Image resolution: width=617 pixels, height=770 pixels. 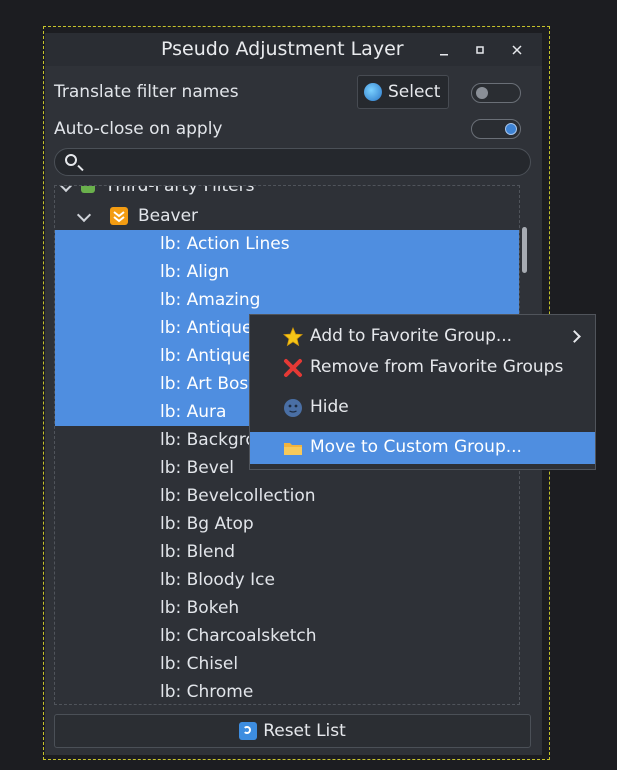 What do you see at coordinates (437, 367) in the screenshot?
I see `menu-item-label: Remove from Favorite Groups` at bounding box center [437, 367].